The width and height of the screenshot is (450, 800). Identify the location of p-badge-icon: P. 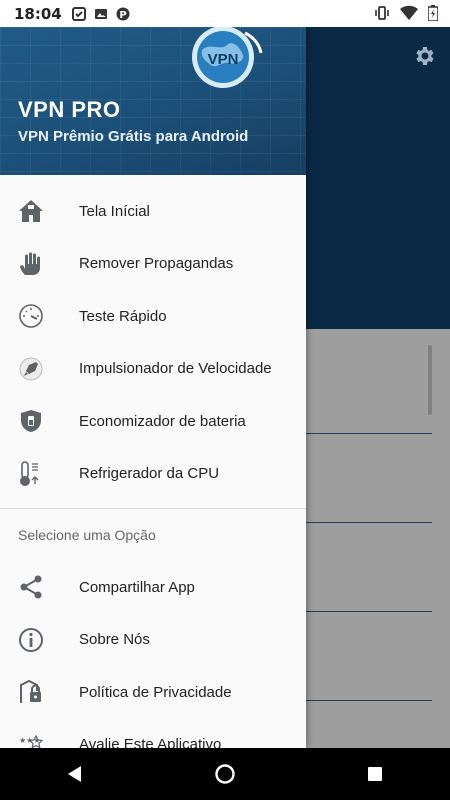
(123, 14).